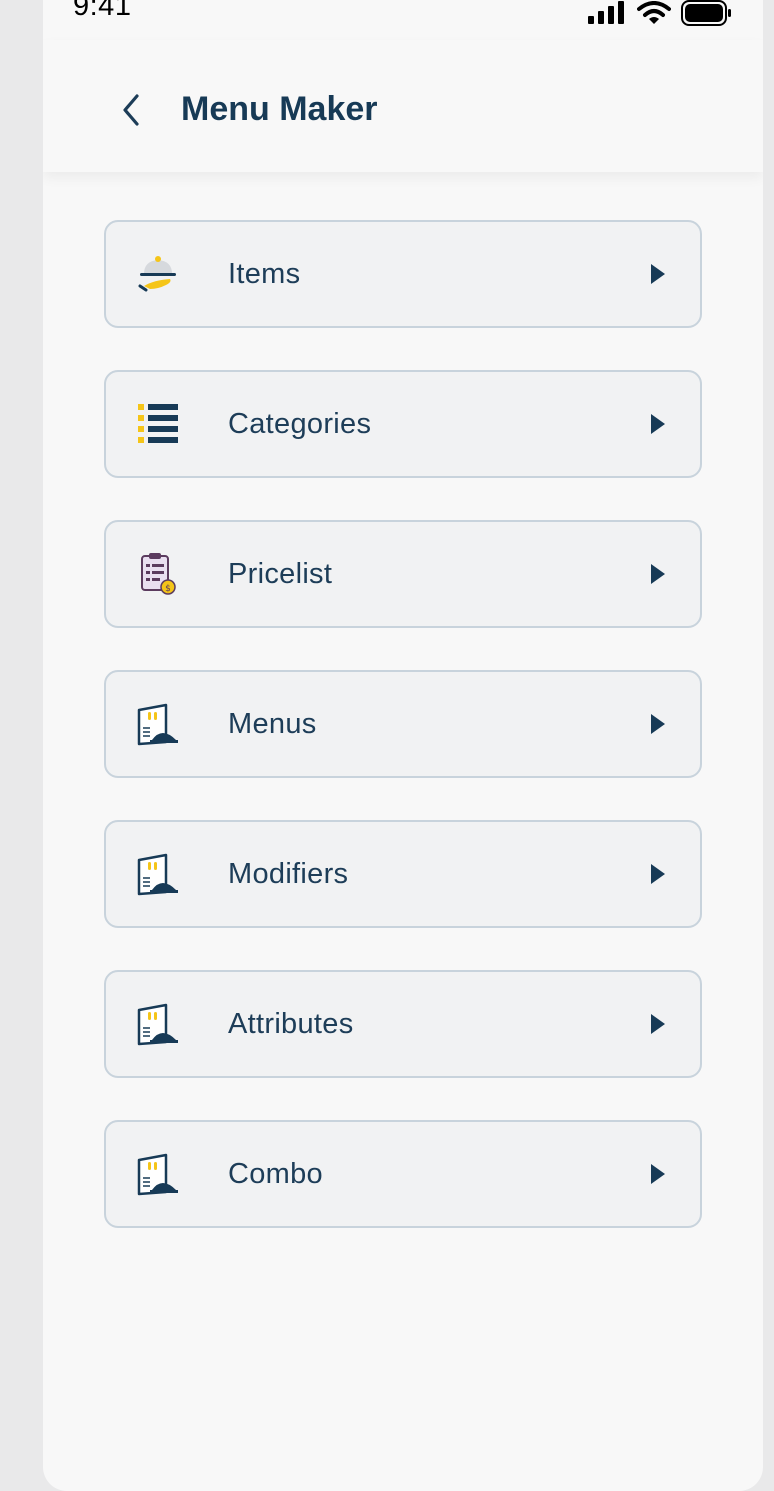 Image resolution: width=774 pixels, height=1491 pixels. I want to click on list-bullets-icon, so click(158, 423).